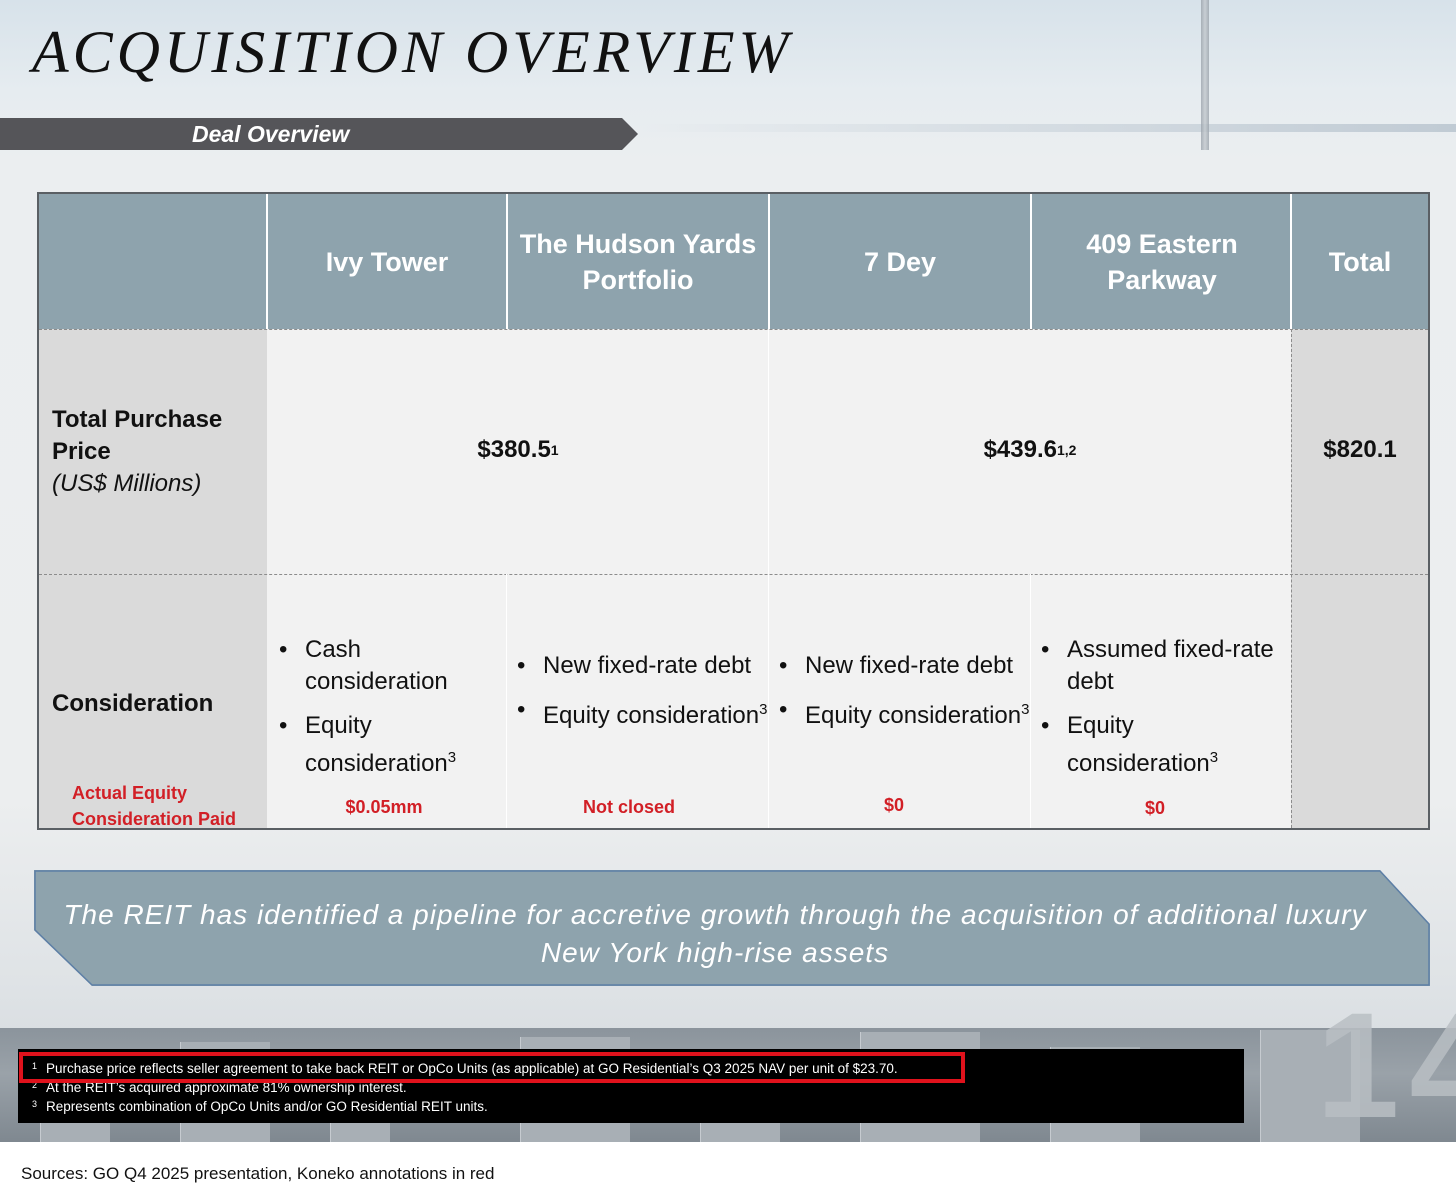  I want to click on annotation-value-hudson-yards: Not closed, so click(628, 807).